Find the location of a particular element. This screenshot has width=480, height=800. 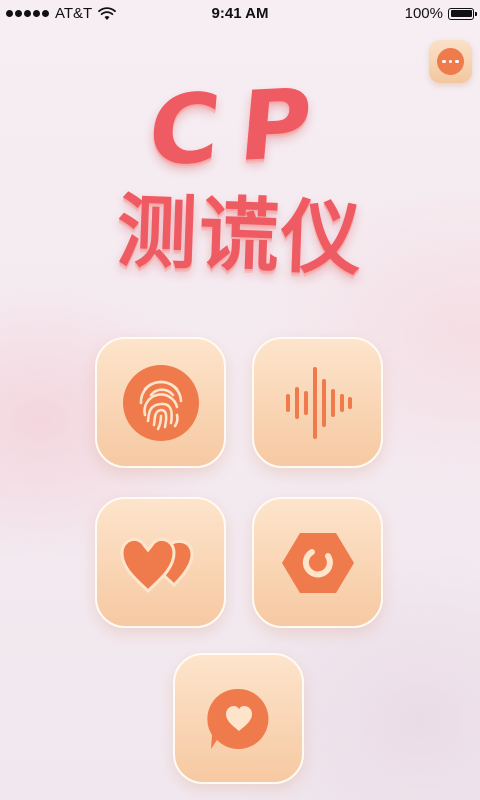

status-right: 100% is located at coordinates (440, 13).